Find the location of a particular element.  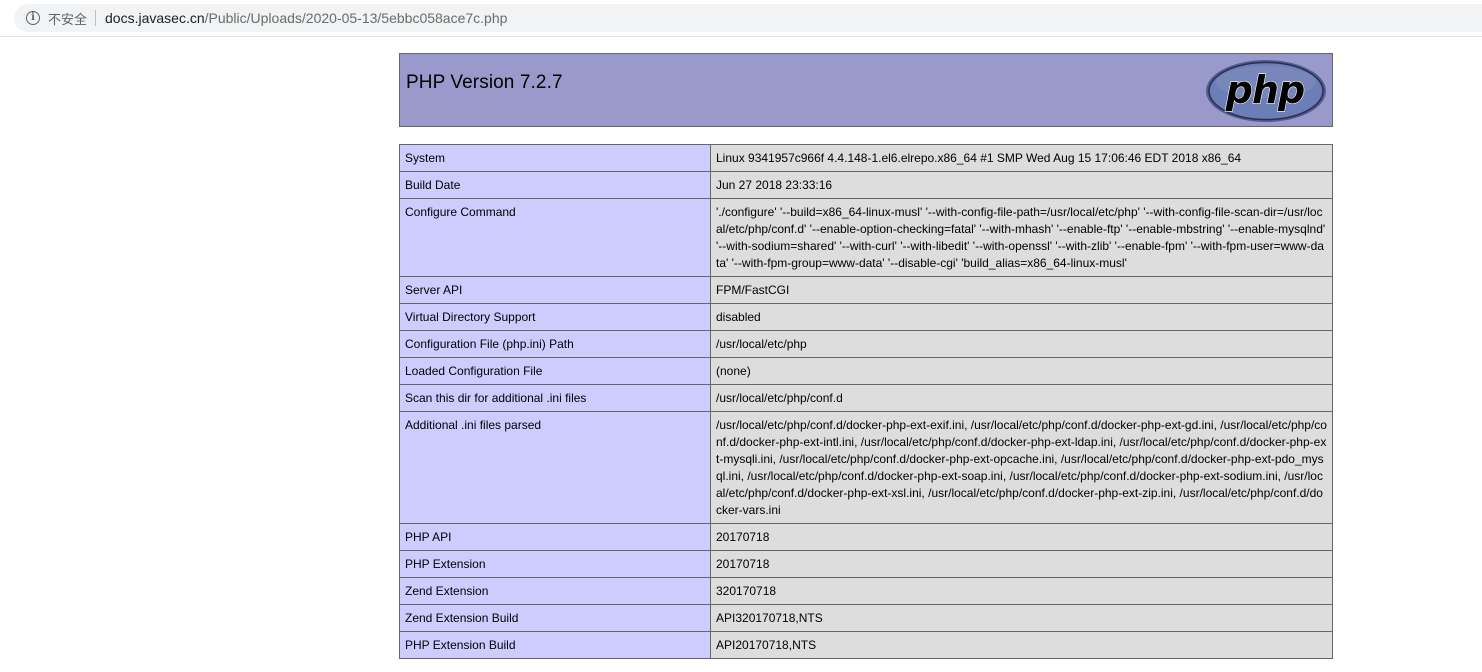

row-value: (none) is located at coordinates (1021, 371).